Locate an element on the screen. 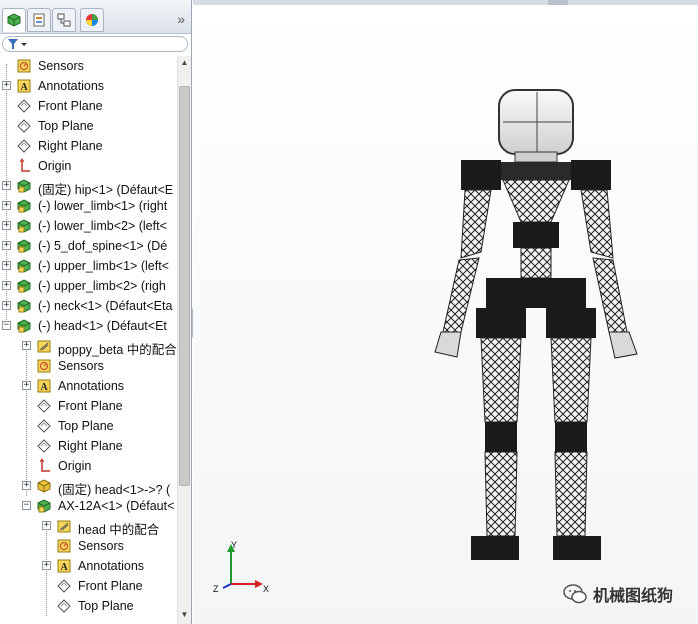 The height and width of the screenshot is (624, 698). tree-item-label: (-) lower_limb<1> (right is located at coordinates (103, 206).